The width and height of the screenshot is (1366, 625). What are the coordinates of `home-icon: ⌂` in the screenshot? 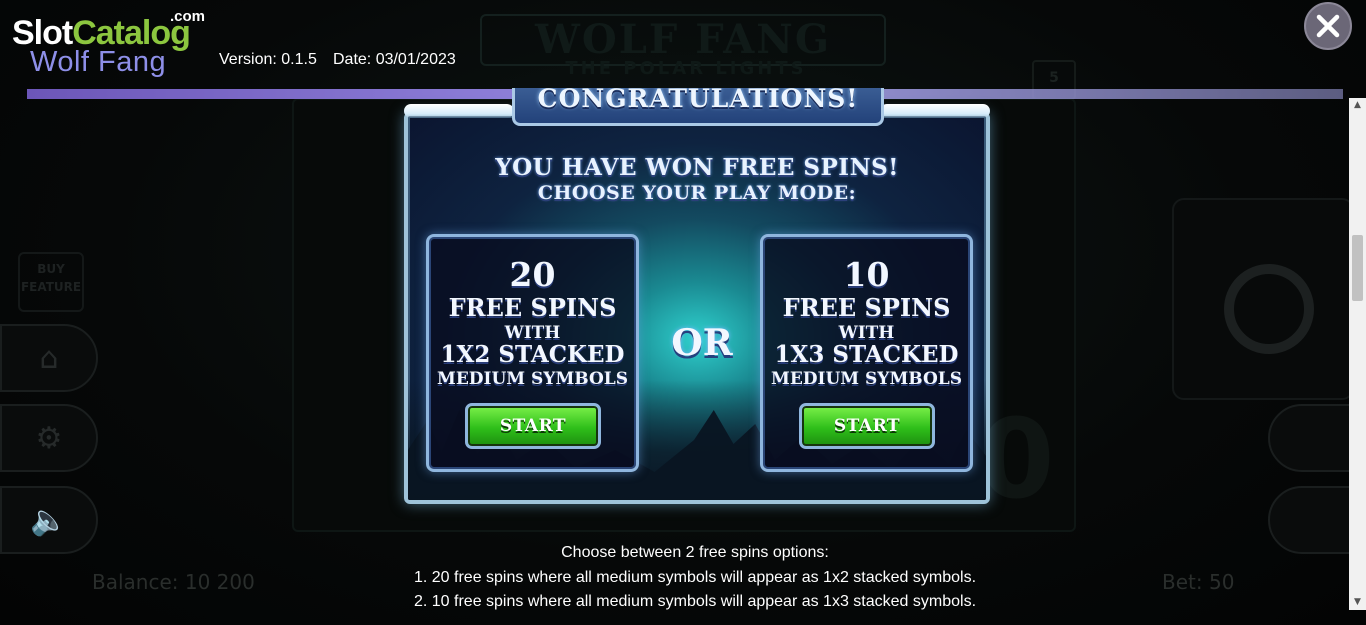 It's located at (49, 358).